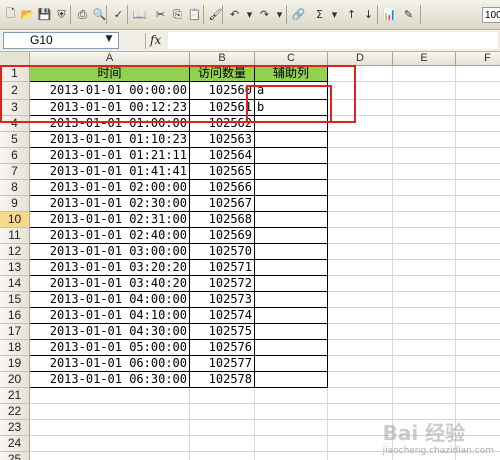 Image resolution: width=500 pixels, height=460 pixels. I want to click on permission-icon: ⛨, so click(61, 14).